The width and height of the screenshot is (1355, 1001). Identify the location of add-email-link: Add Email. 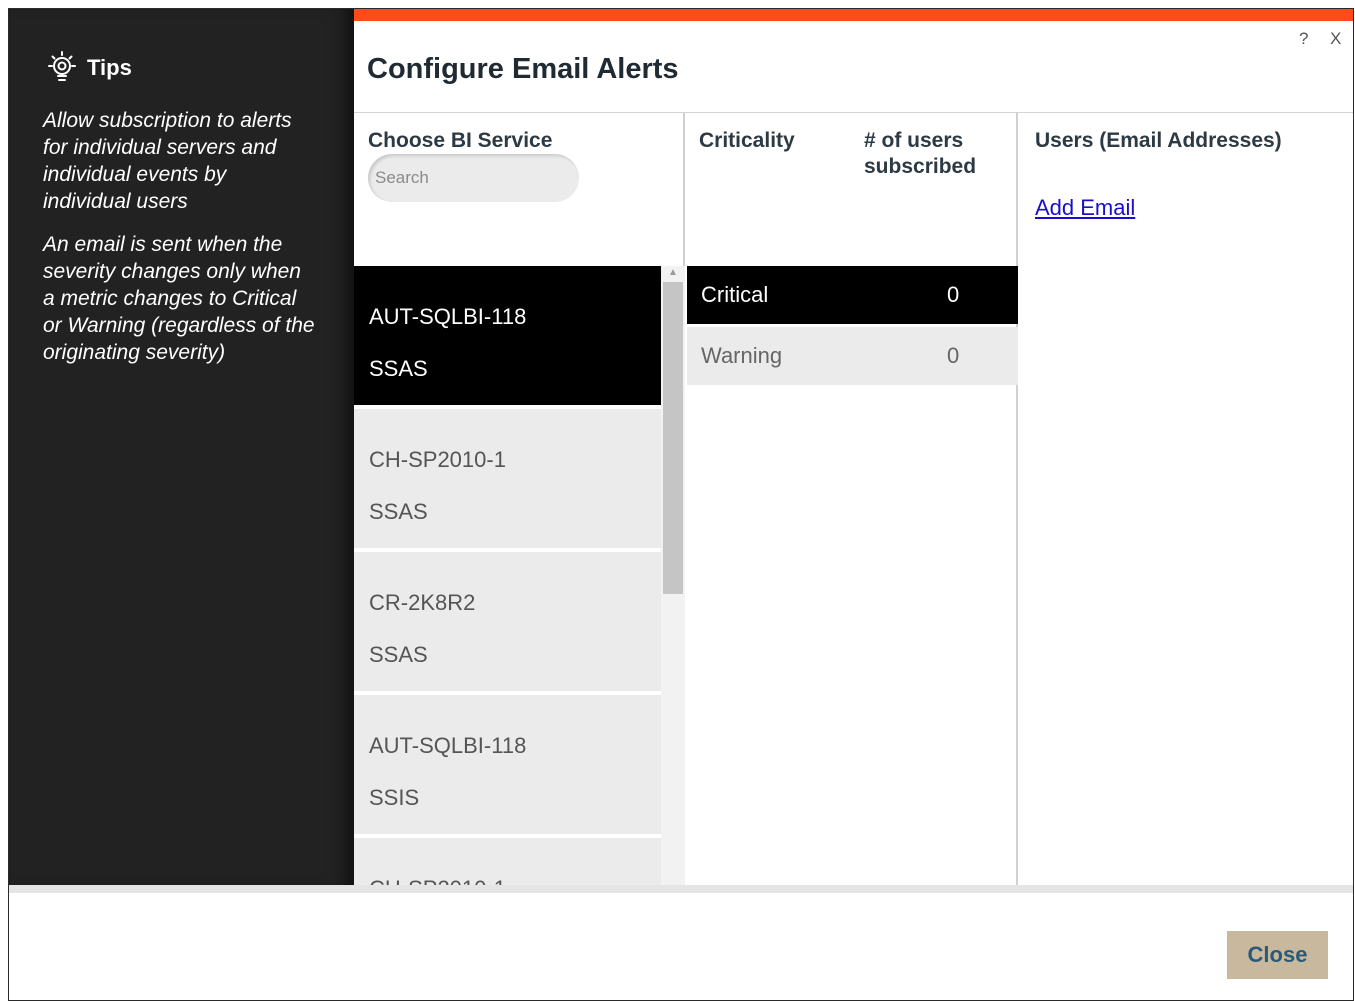
(1085, 208).